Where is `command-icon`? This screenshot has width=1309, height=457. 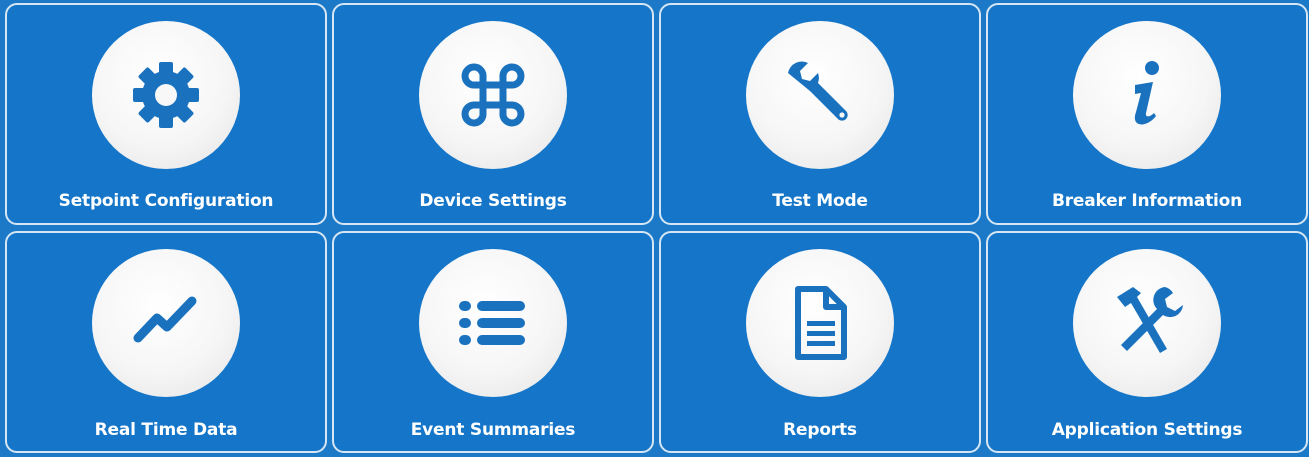 command-icon is located at coordinates (493, 95).